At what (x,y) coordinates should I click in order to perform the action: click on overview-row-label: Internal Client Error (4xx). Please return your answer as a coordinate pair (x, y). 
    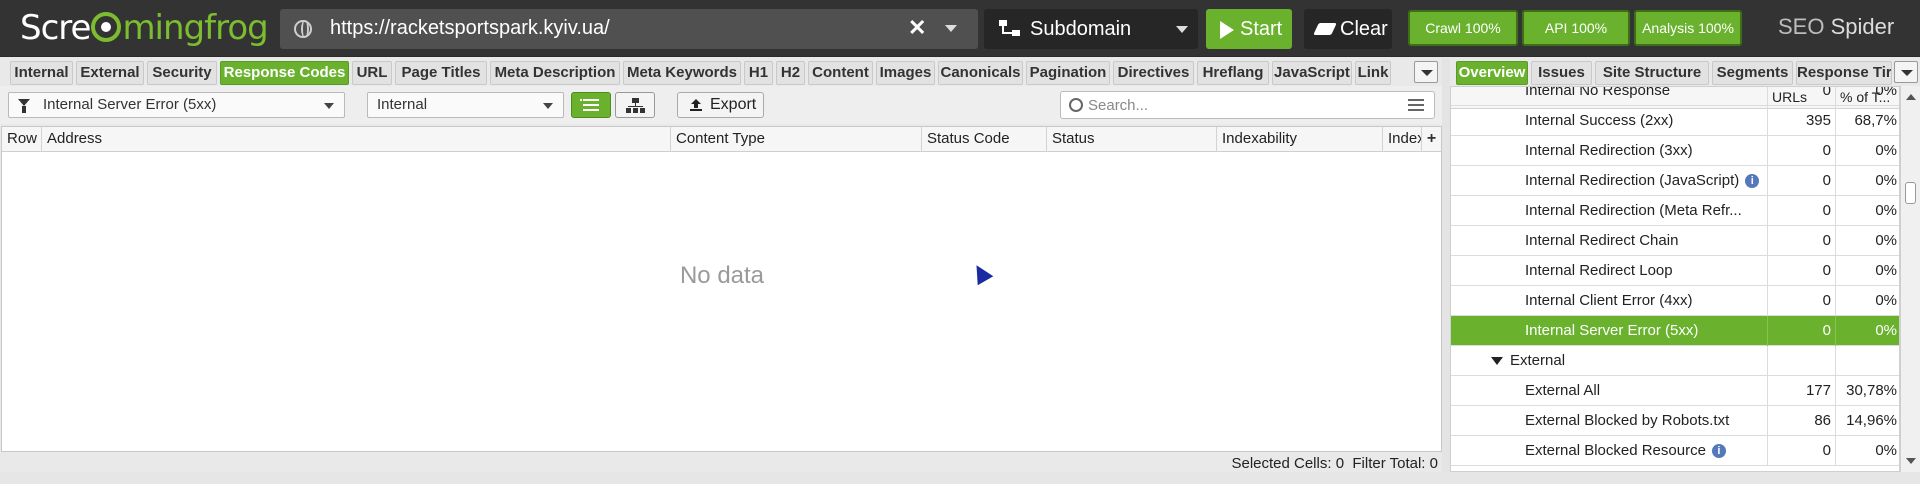
    Looking at the image, I should click on (1609, 300).